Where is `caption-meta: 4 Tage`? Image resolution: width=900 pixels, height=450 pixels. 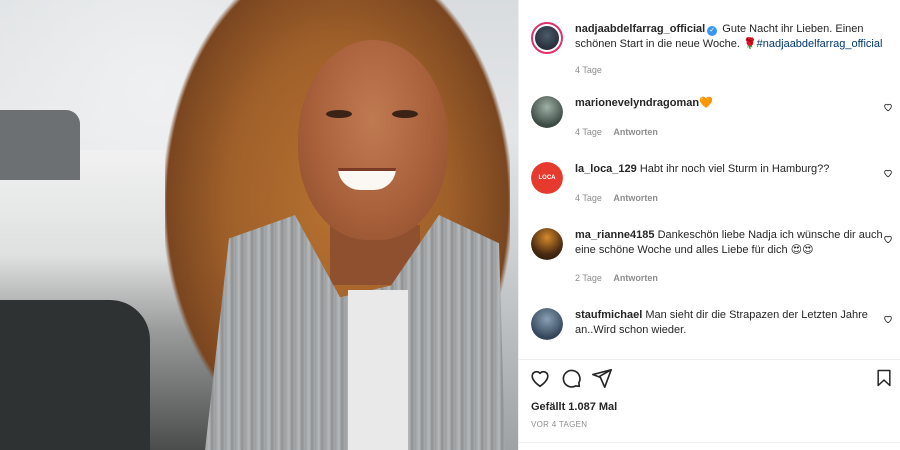
caption-meta: 4 Tage is located at coordinates (731, 70).